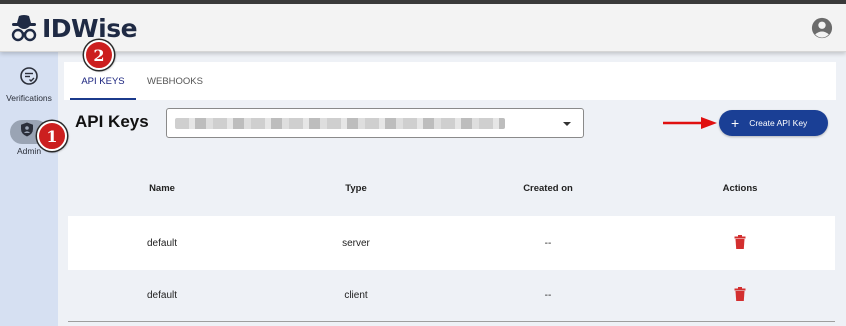 This screenshot has height=326, width=846. What do you see at coordinates (175, 81) in the screenshot?
I see `tab-webhooks: WEBHOOKS` at bounding box center [175, 81].